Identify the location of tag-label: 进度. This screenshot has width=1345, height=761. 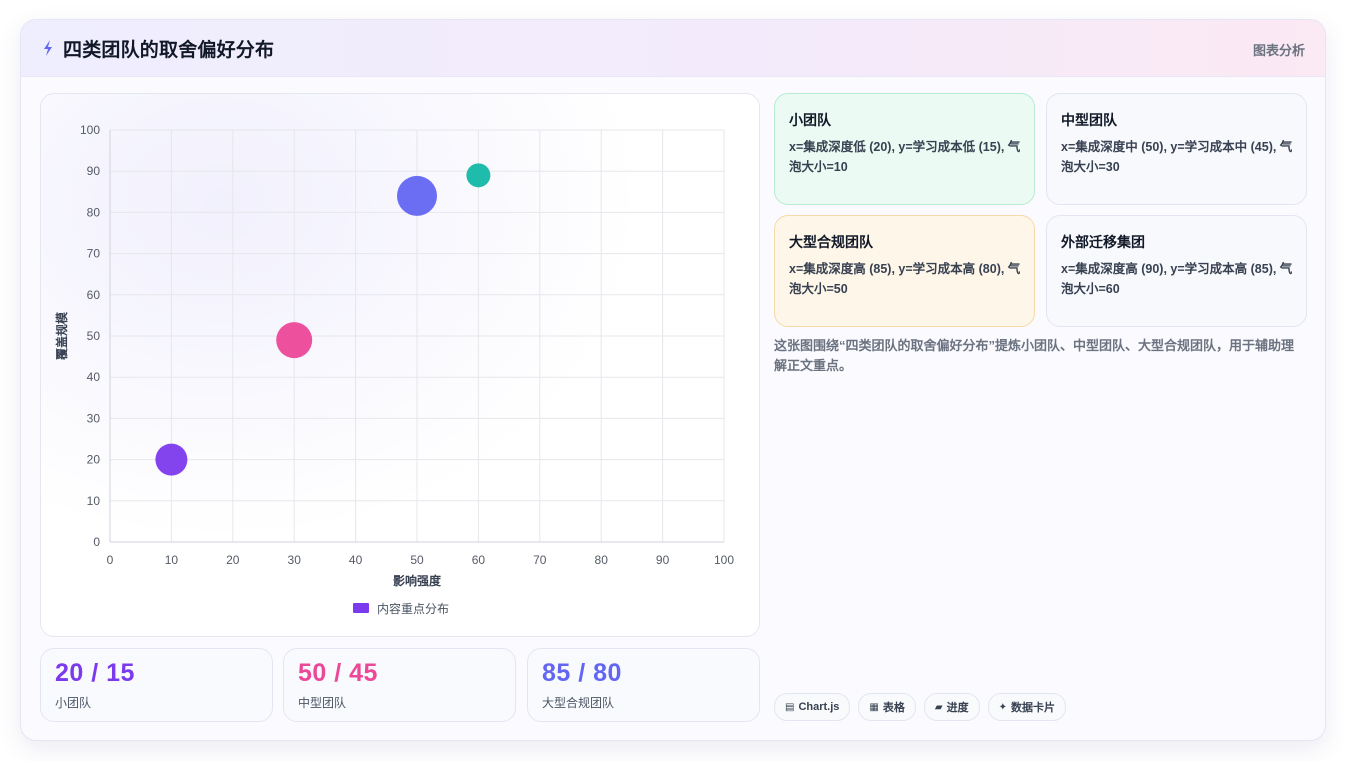
(957, 708).